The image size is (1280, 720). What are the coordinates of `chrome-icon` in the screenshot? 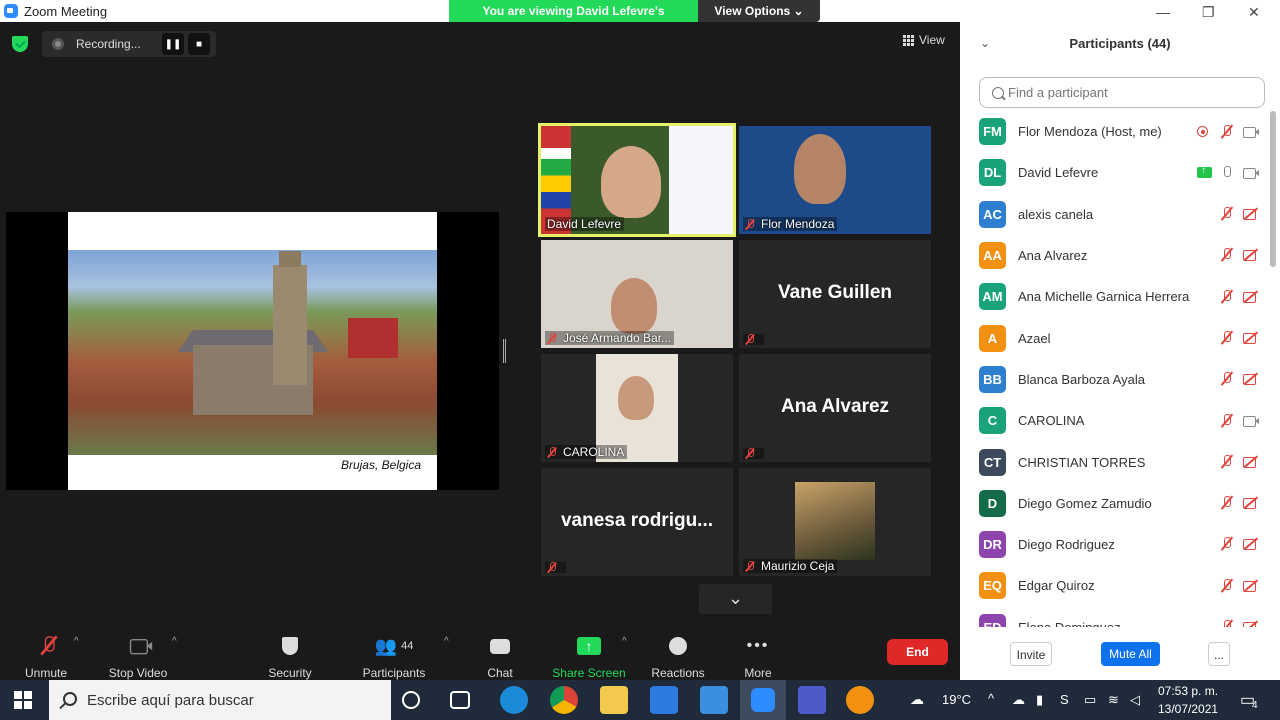 It's located at (564, 700).